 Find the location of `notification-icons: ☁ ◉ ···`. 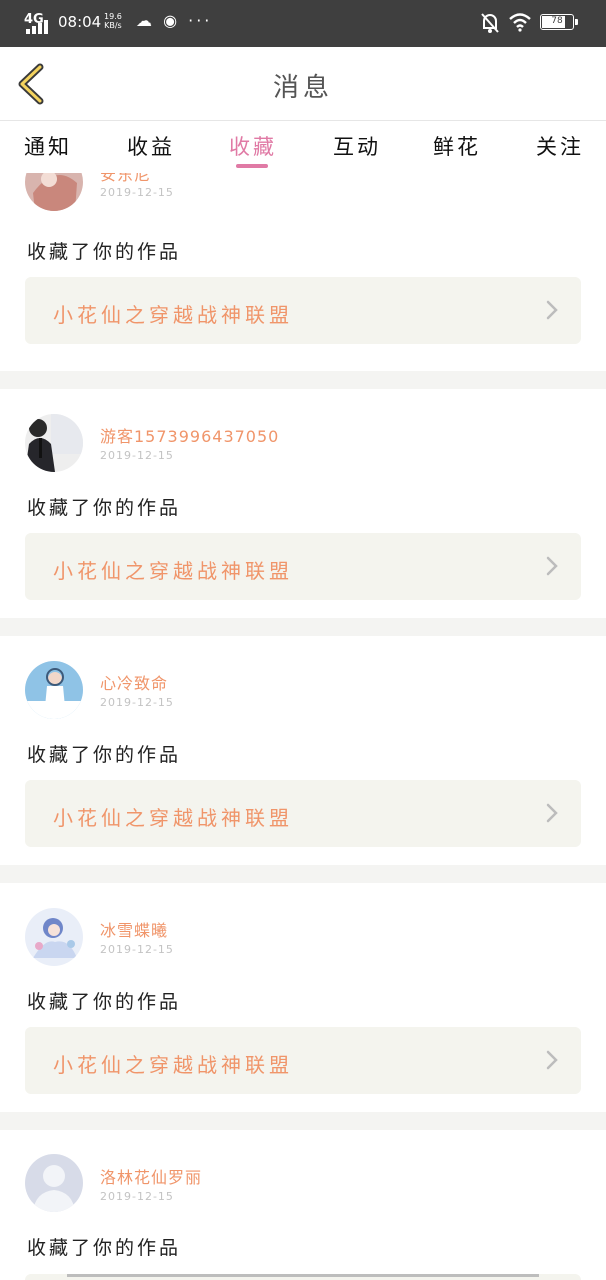

notification-icons: ☁ ◉ ··· is located at coordinates (174, 20).